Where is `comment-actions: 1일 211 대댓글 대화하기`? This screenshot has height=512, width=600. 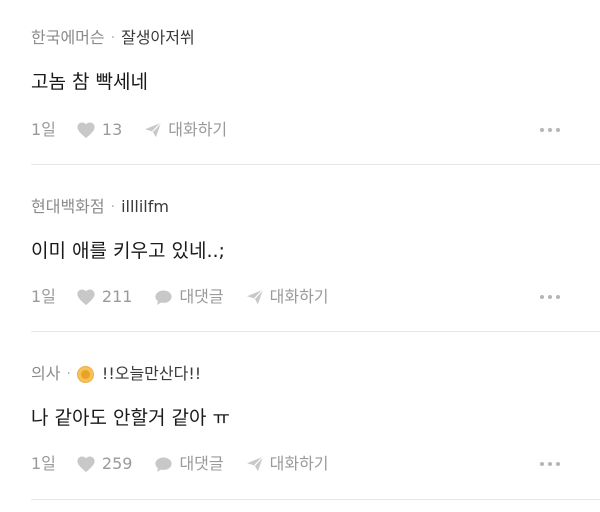
comment-actions: 1일 211 대댓글 대화하기 is located at coordinates (180, 297).